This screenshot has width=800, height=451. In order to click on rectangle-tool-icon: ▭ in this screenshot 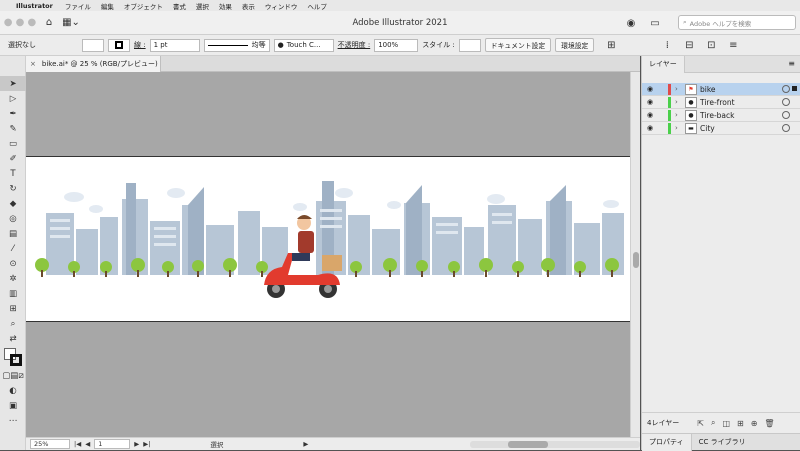, I will do `click(13, 143)`.